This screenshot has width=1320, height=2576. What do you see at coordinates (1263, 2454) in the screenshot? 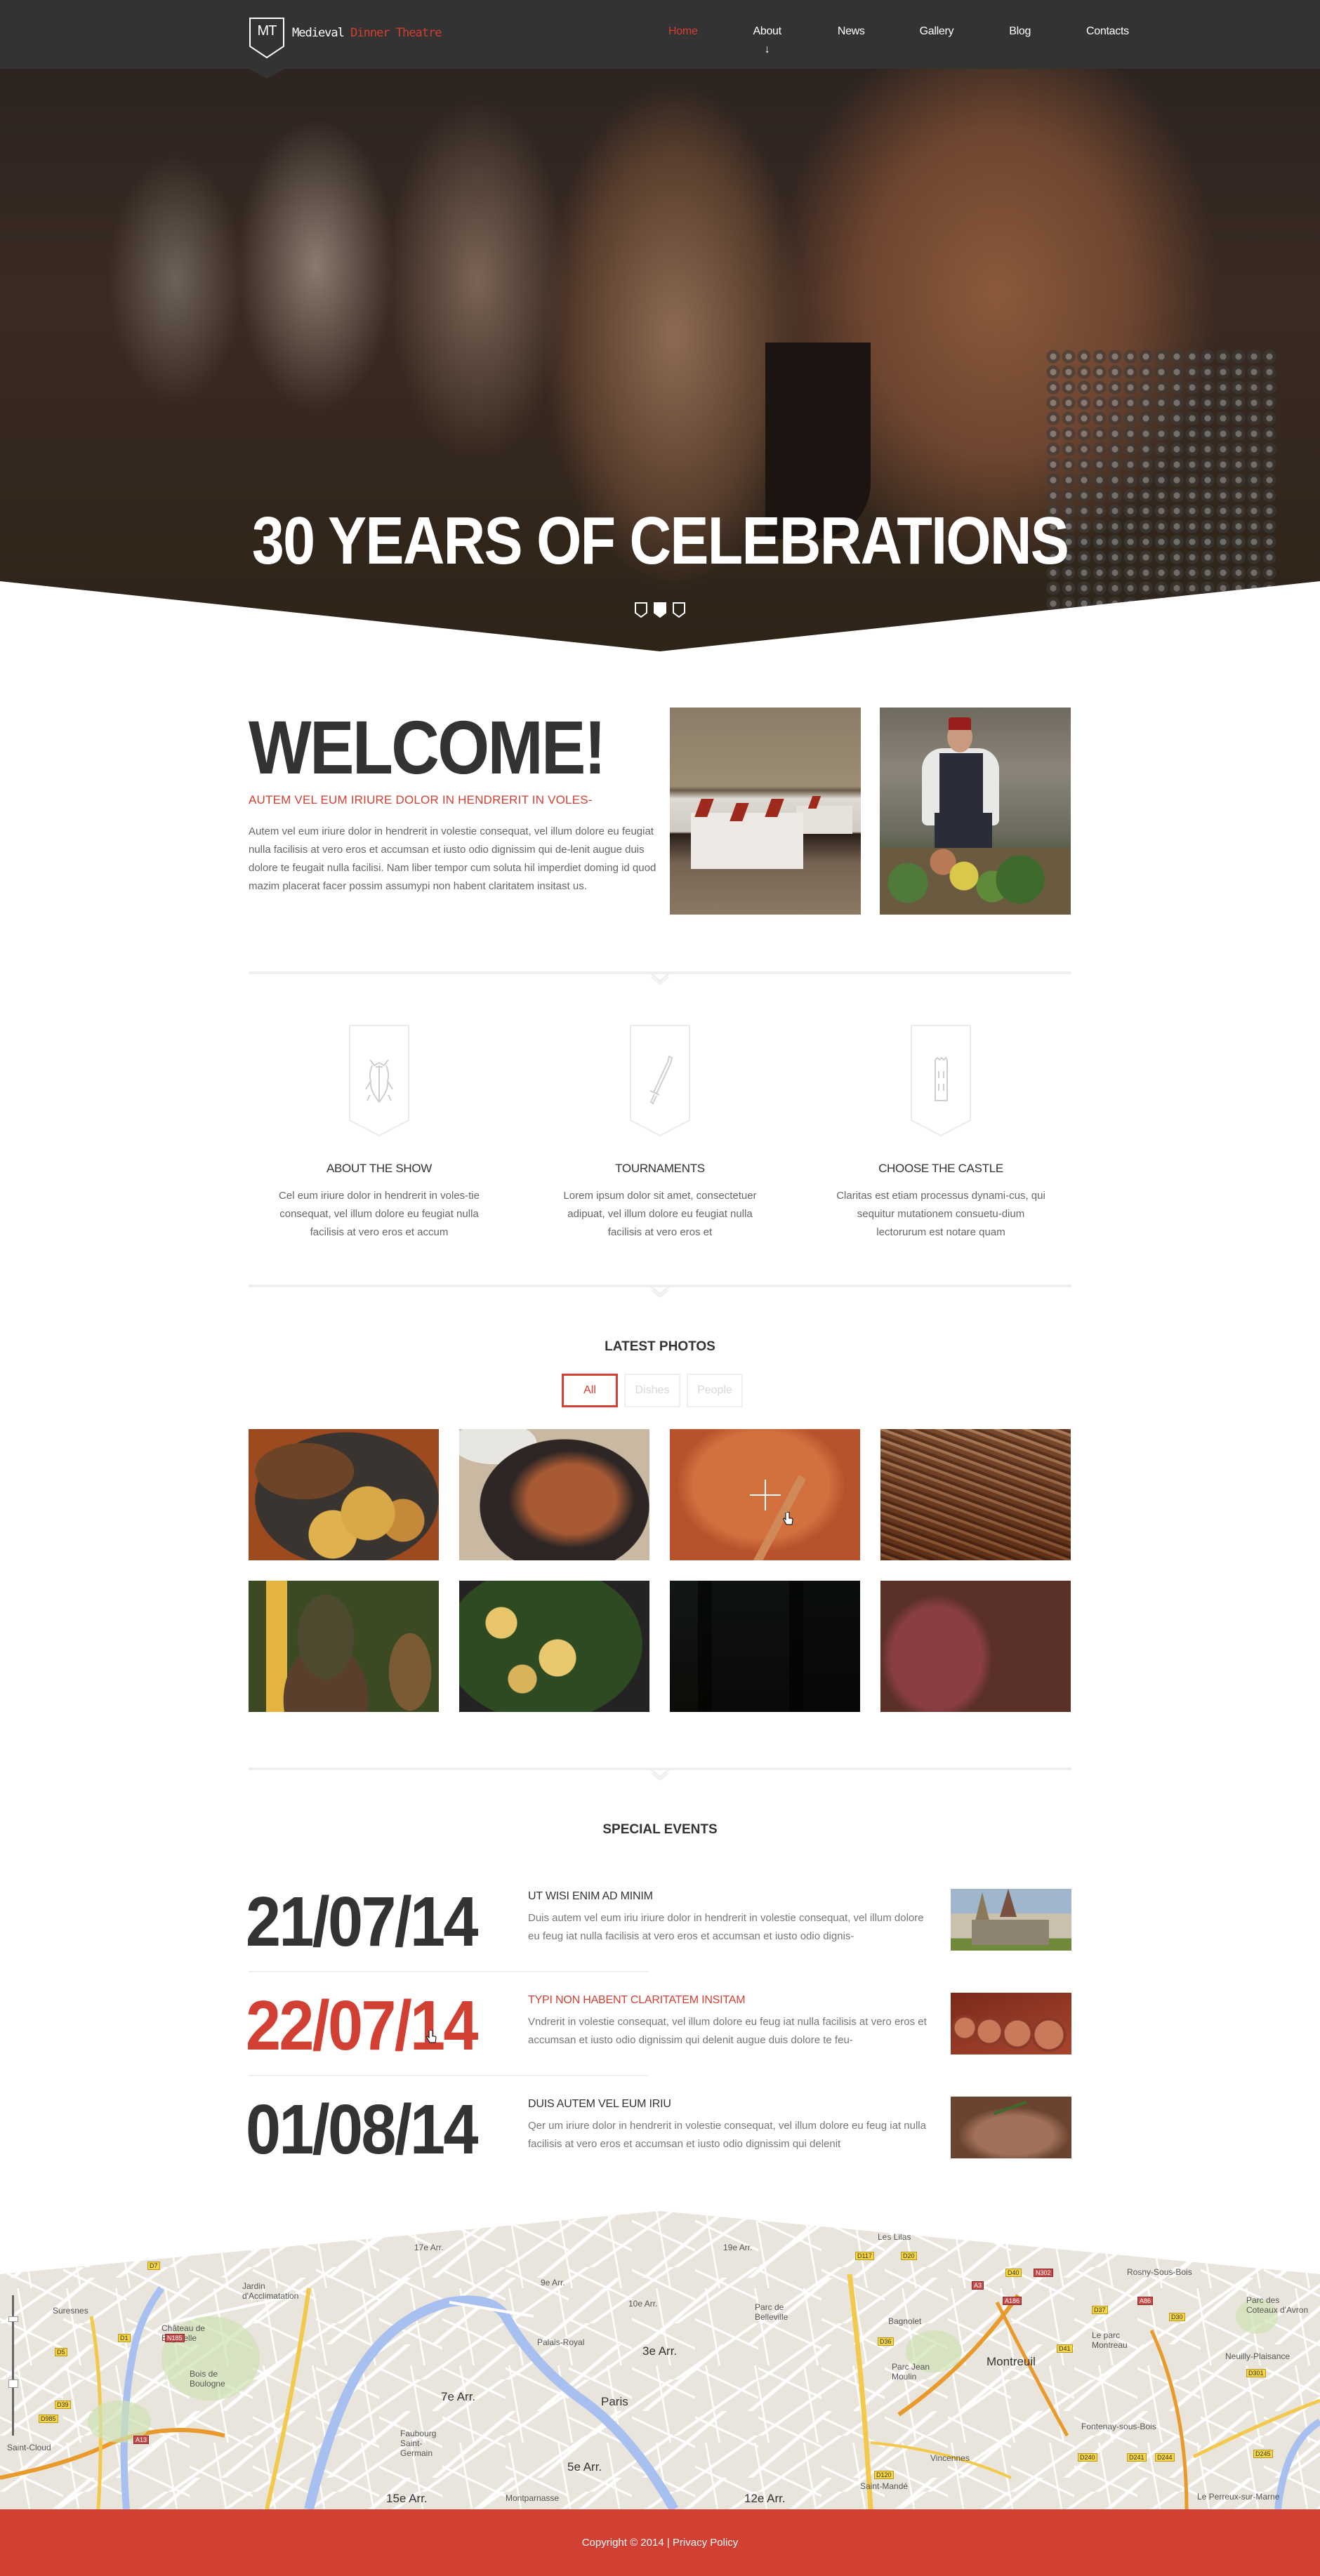
I see `road-badge: D245` at bounding box center [1263, 2454].